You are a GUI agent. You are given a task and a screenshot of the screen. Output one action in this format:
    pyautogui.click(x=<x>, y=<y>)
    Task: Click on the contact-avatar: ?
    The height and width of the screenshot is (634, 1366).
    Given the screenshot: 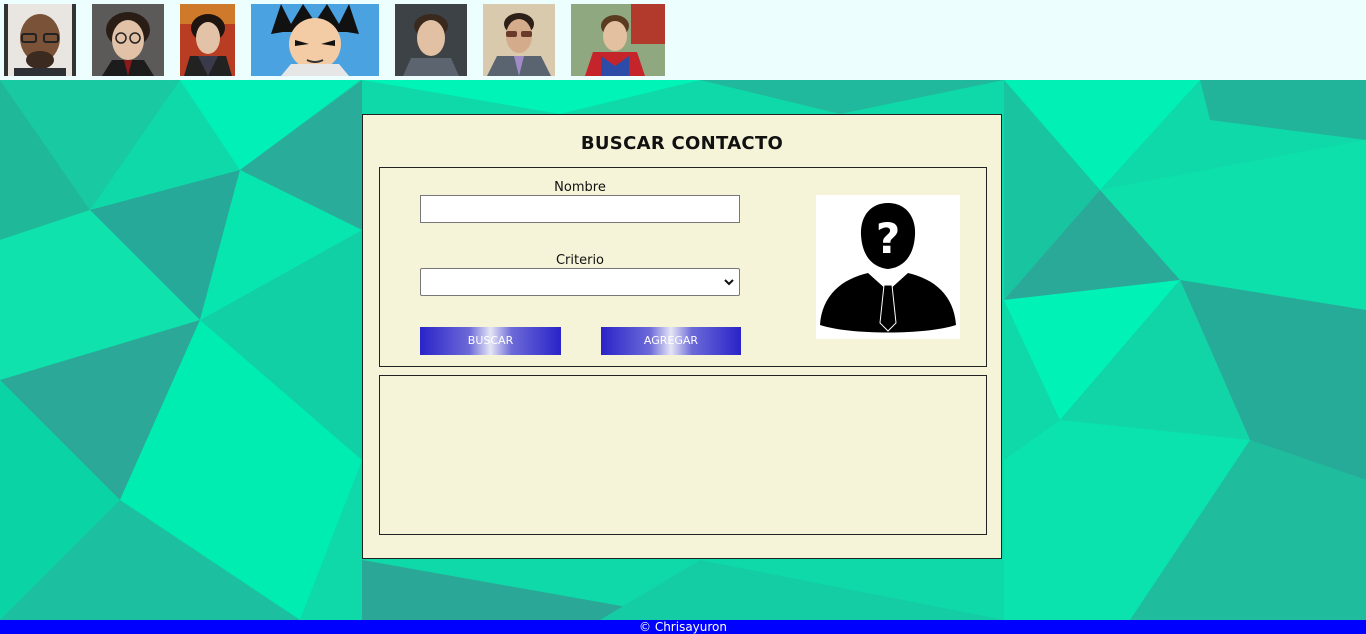 What is the action you would take?
    pyautogui.click(x=888, y=267)
    